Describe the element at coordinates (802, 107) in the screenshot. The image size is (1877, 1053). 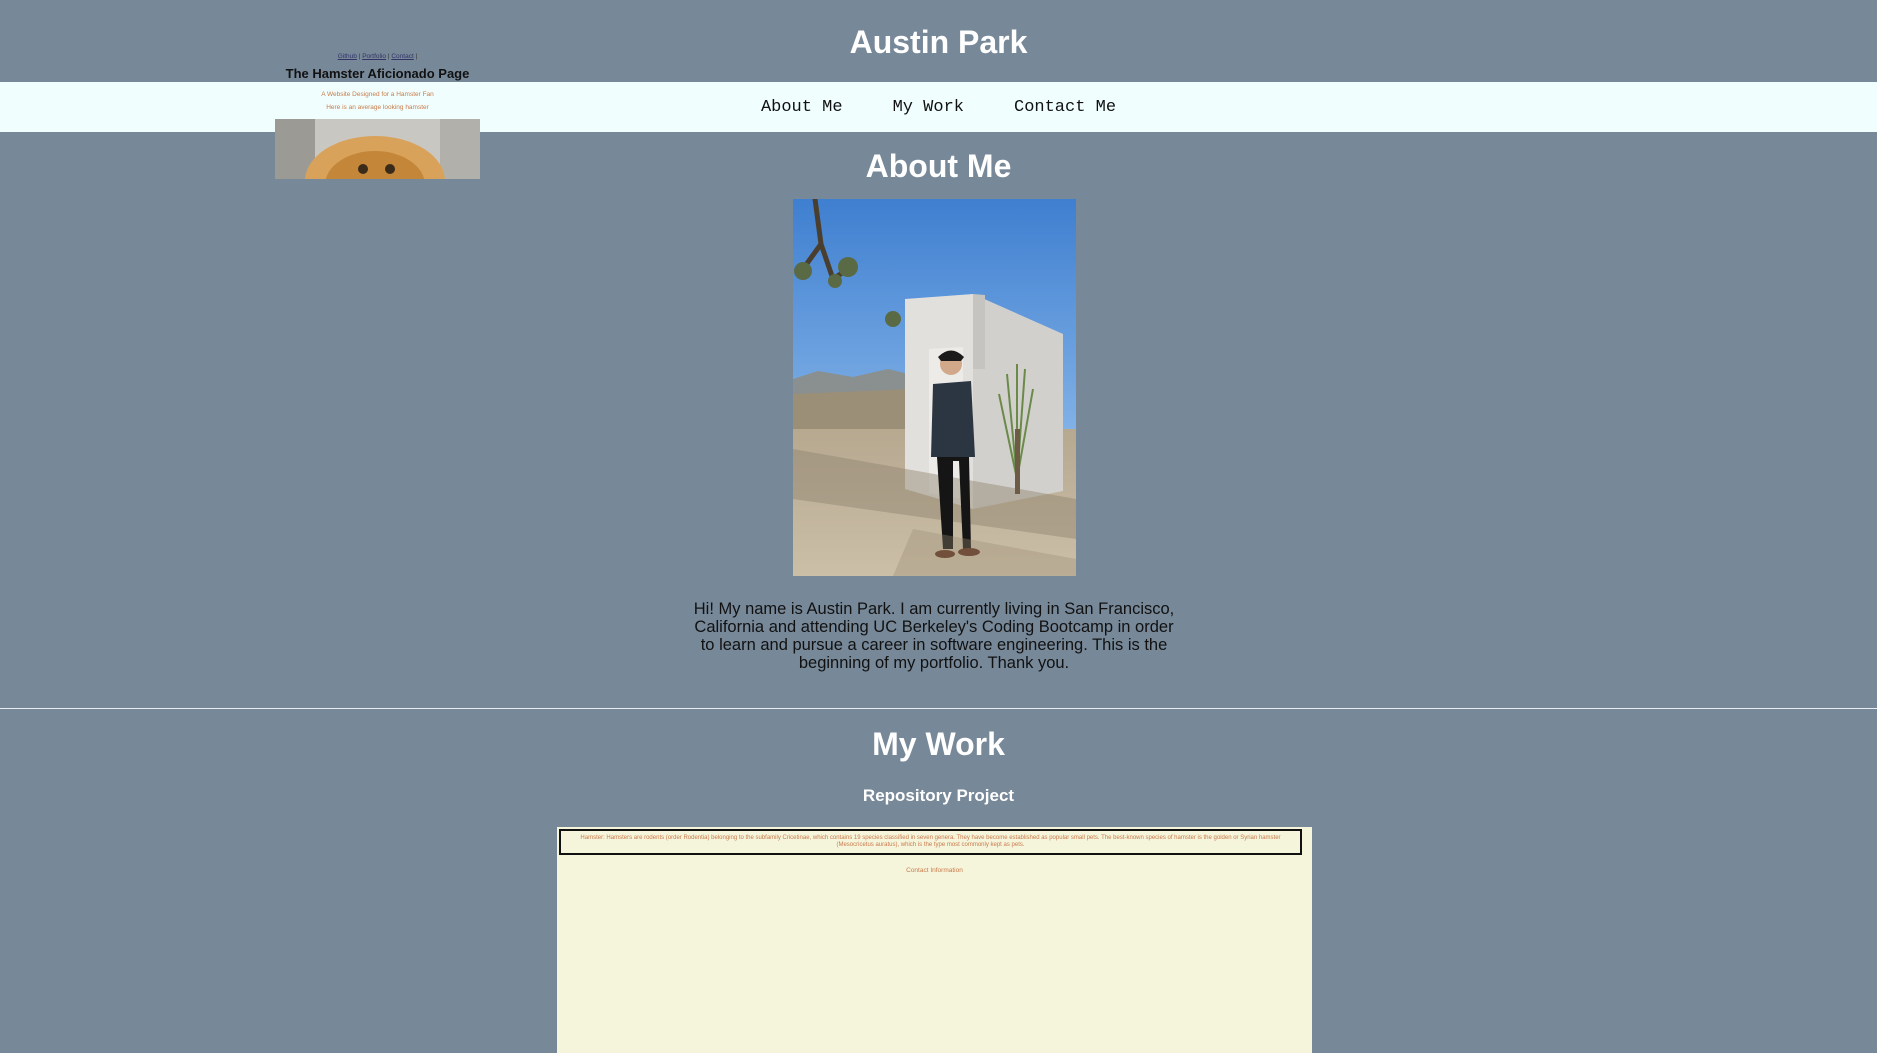
I see `nav-link-about-me: About Me` at that location.